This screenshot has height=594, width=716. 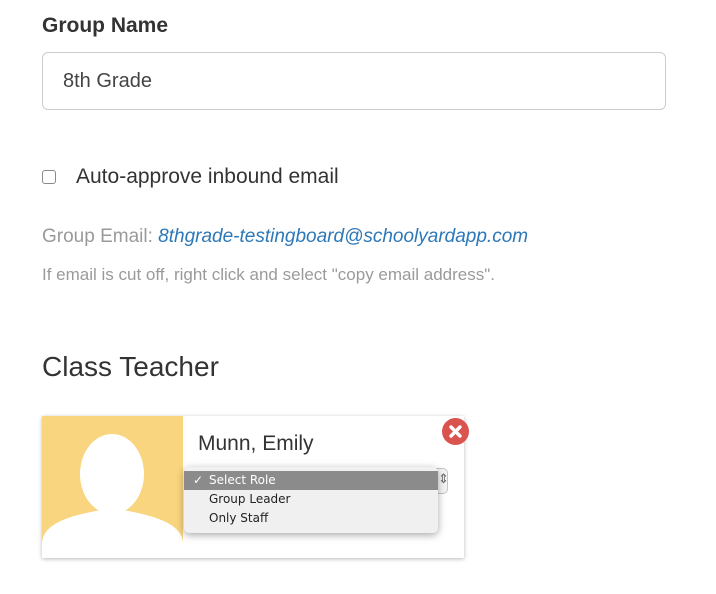 What do you see at coordinates (311, 480) in the screenshot?
I see `role-option-select-role: ✓ Select Role` at bounding box center [311, 480].